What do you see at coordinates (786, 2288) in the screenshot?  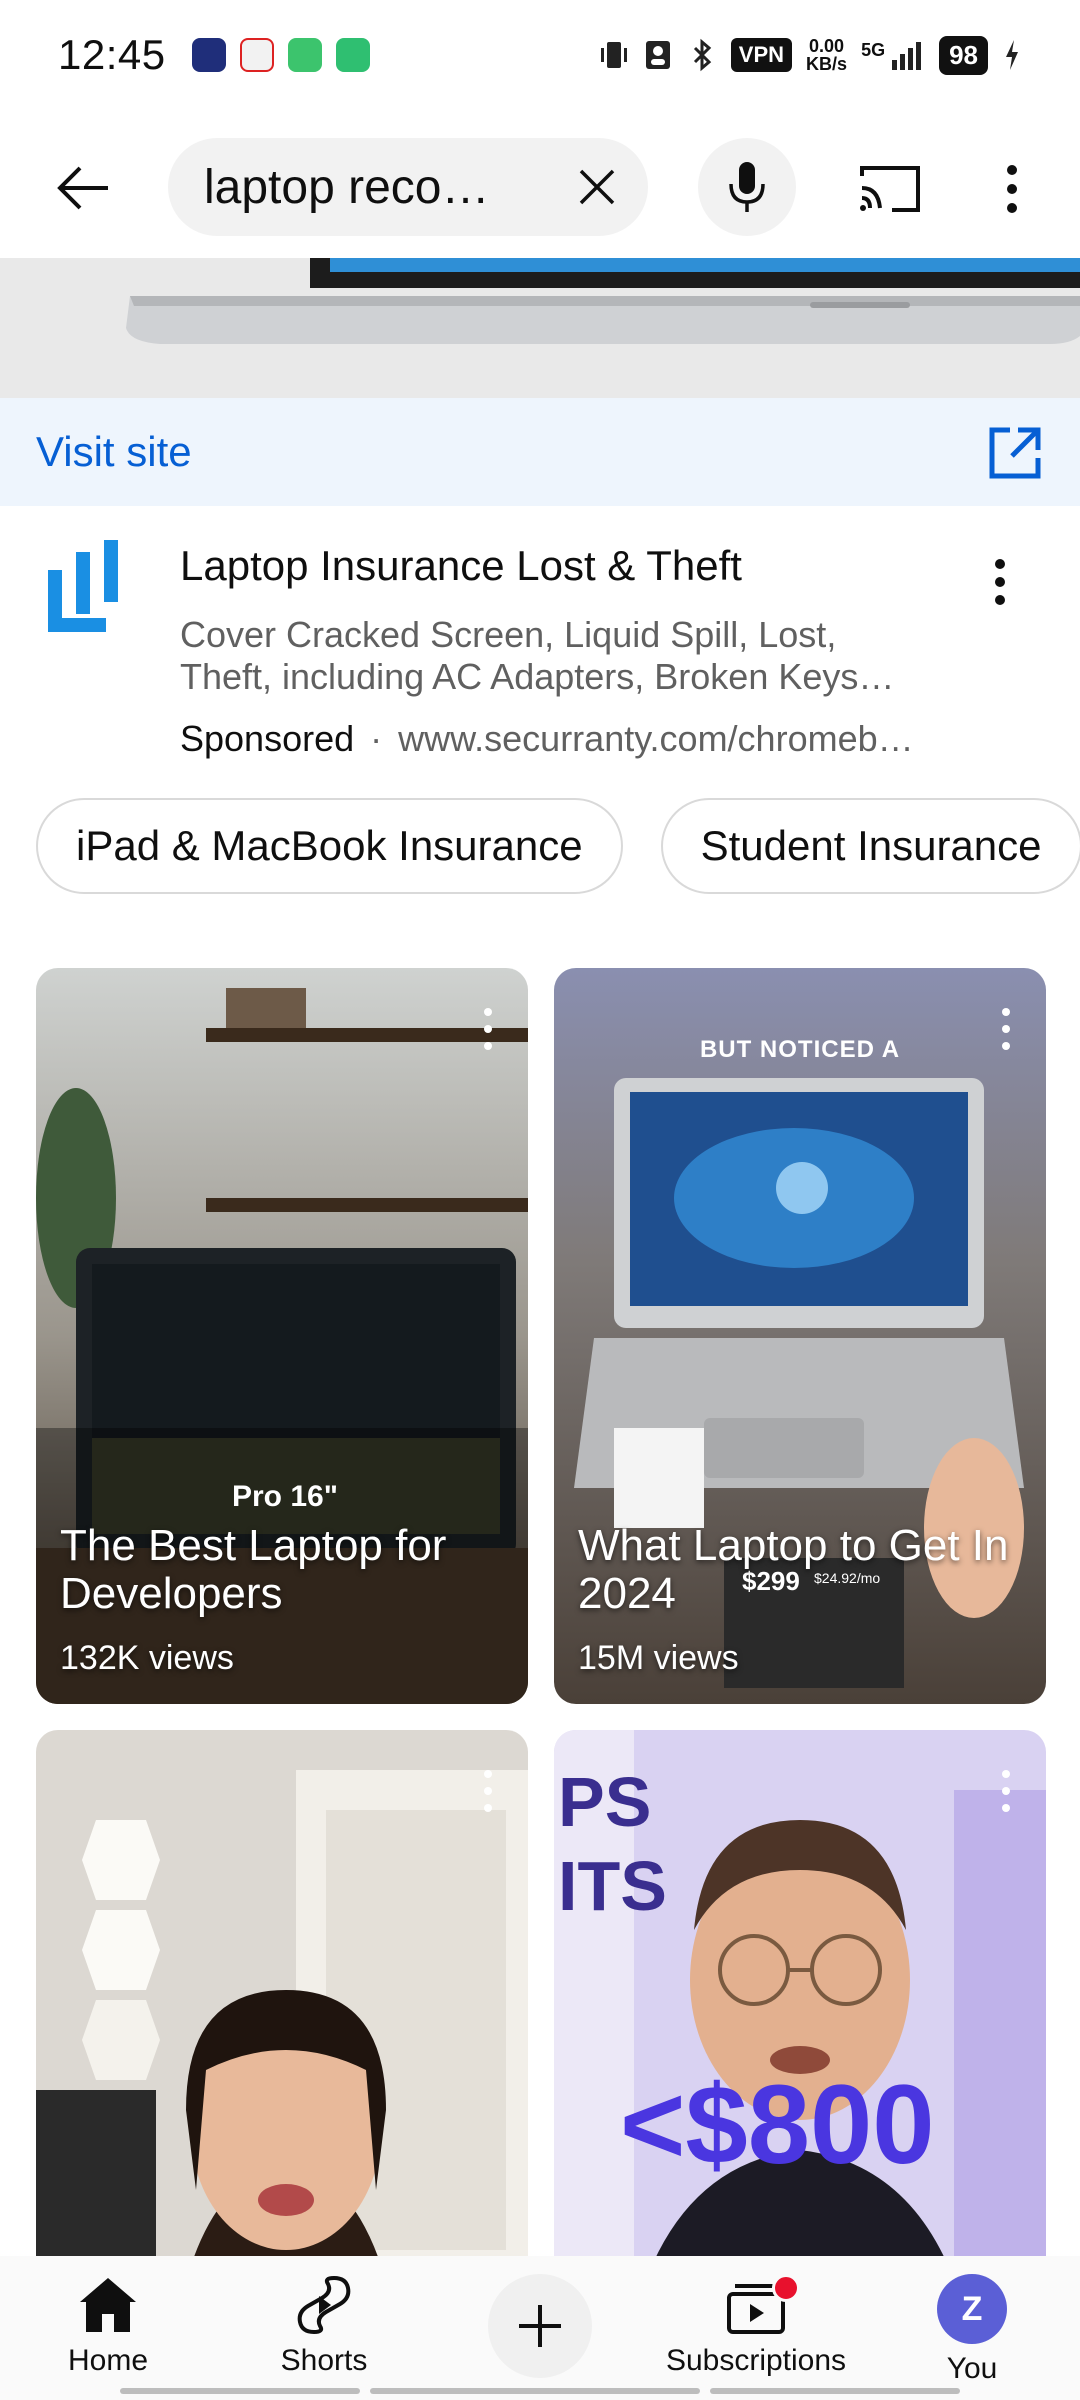 I see `notification-dot` at bounding box center [786, 2288].